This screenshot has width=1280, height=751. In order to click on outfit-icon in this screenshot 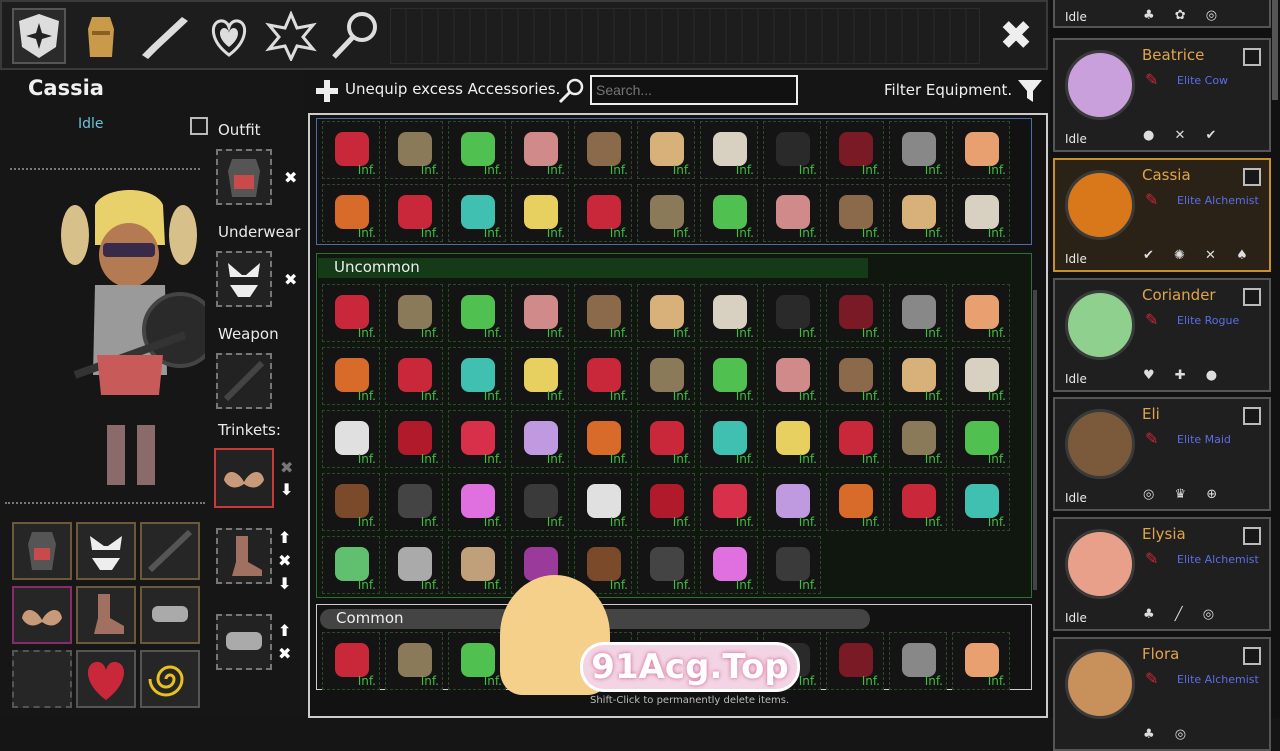, I will do `click(101, 36)`.